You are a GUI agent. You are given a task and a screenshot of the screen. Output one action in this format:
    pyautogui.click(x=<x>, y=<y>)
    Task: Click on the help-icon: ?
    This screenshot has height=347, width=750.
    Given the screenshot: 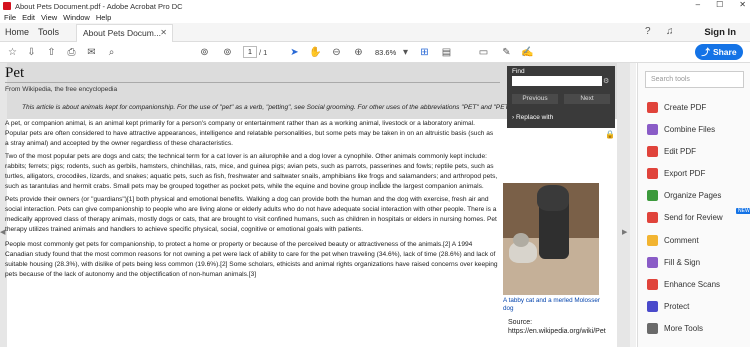 What is the action you would take?
    pyautogui.click(x=648, y=31)
    